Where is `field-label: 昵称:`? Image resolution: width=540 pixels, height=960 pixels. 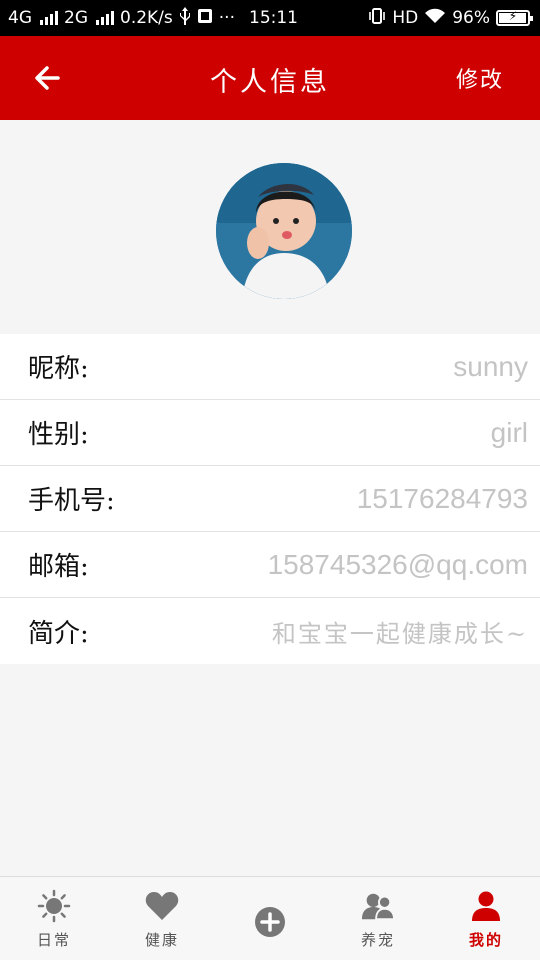 field-label: 昵称: is located at coordinates (58, 369).